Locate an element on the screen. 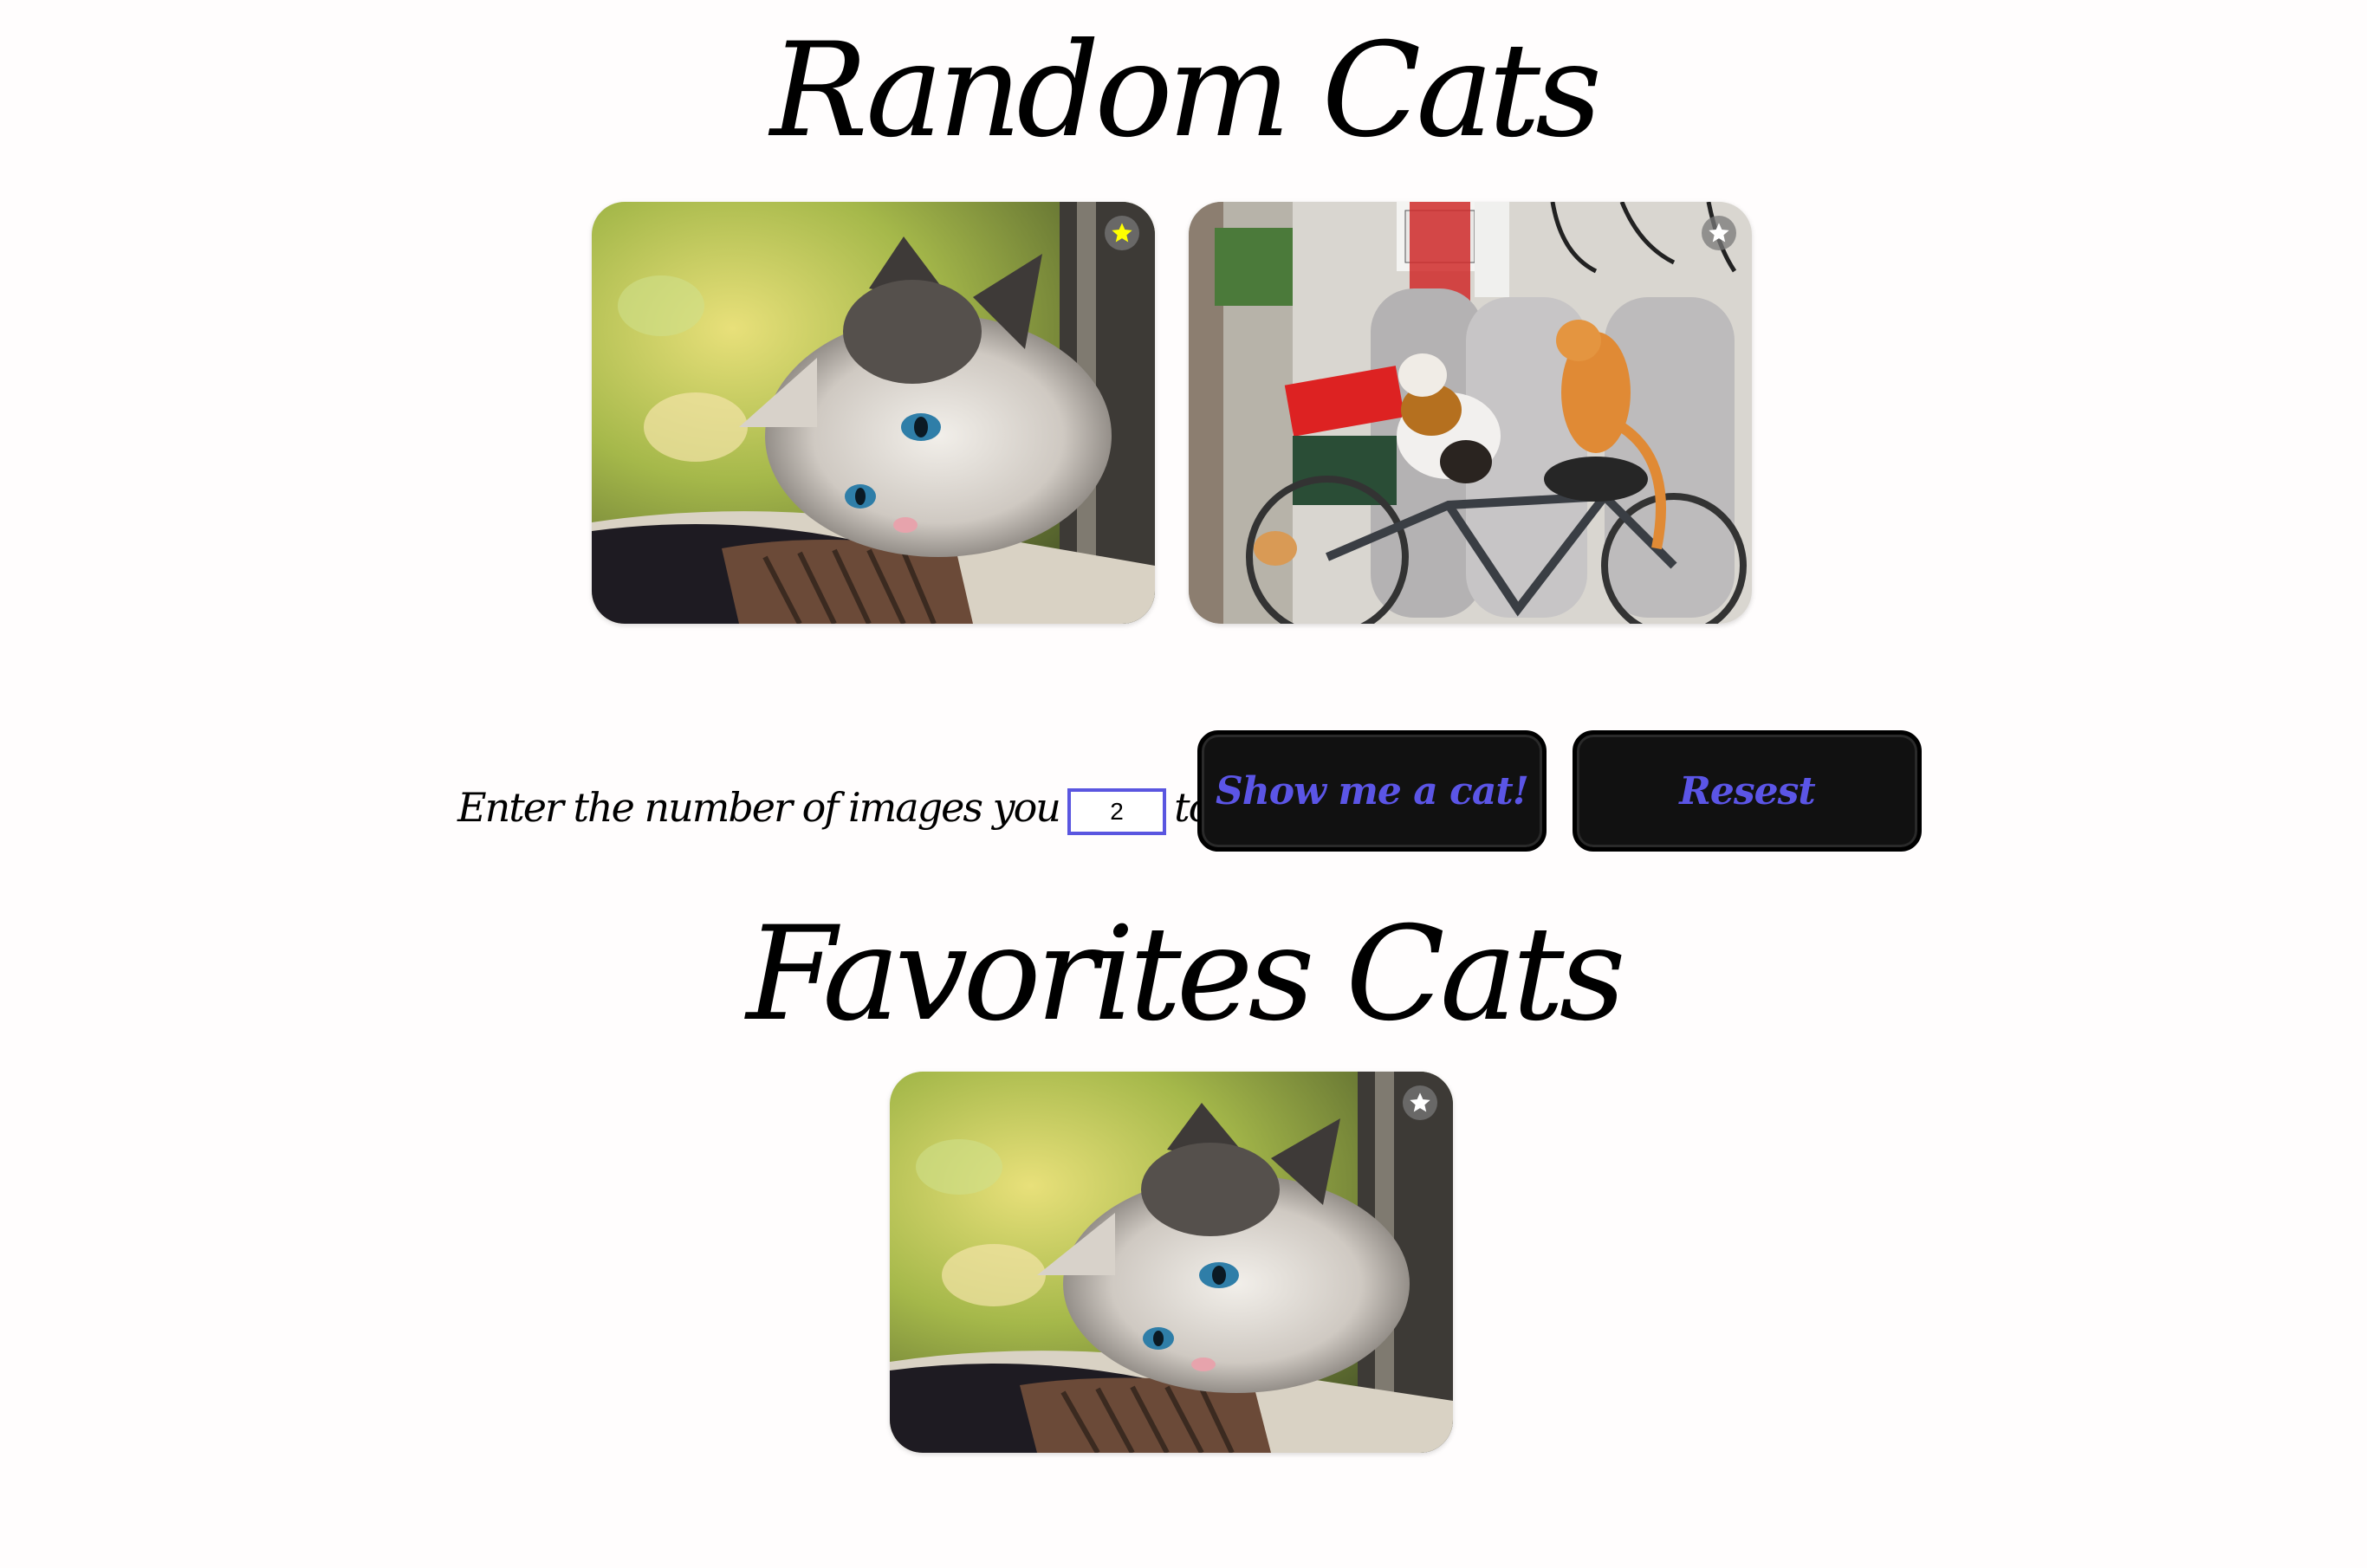  image-count-input is located at coordinates (1116, 811).